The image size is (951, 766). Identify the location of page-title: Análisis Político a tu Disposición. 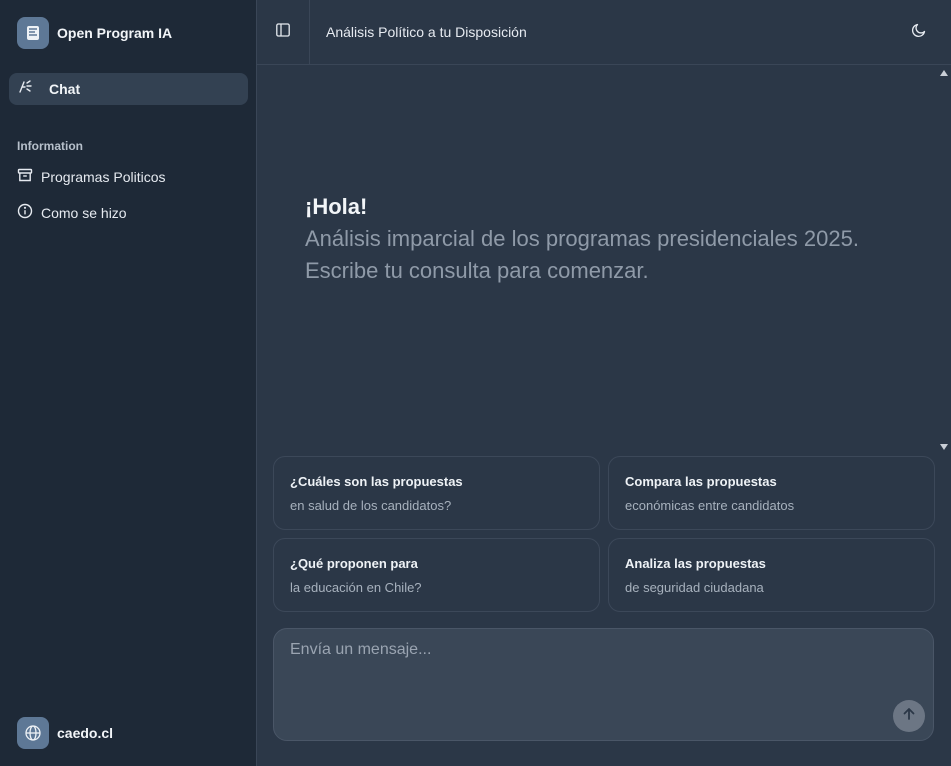
(426, 32).